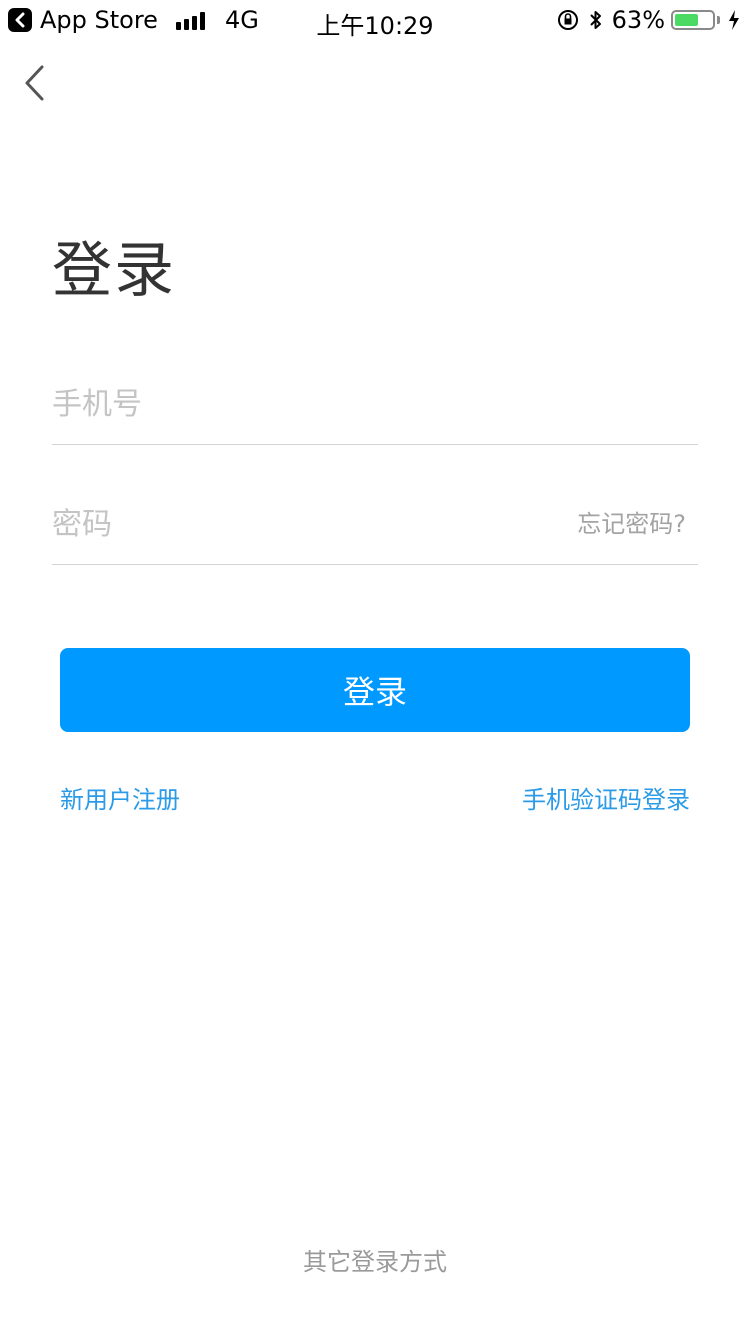  I want to click on battery-icon, so click(693, 20).